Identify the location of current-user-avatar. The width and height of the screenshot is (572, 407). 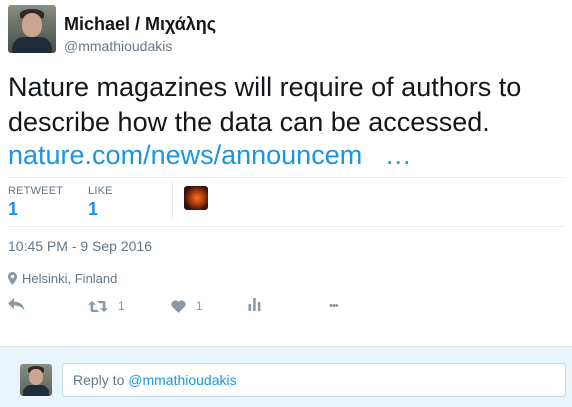
(36, 380).